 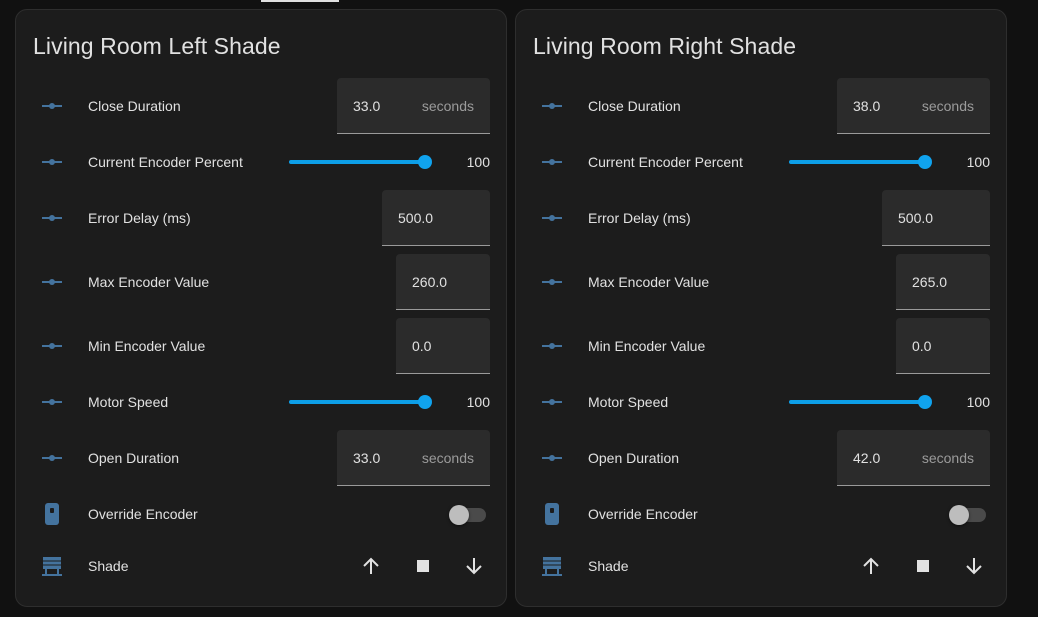 What do you see at coordinates (867, 458) in the screenshot?
I see `open-duration-value: 42.0` at bounding box center [867, 458].